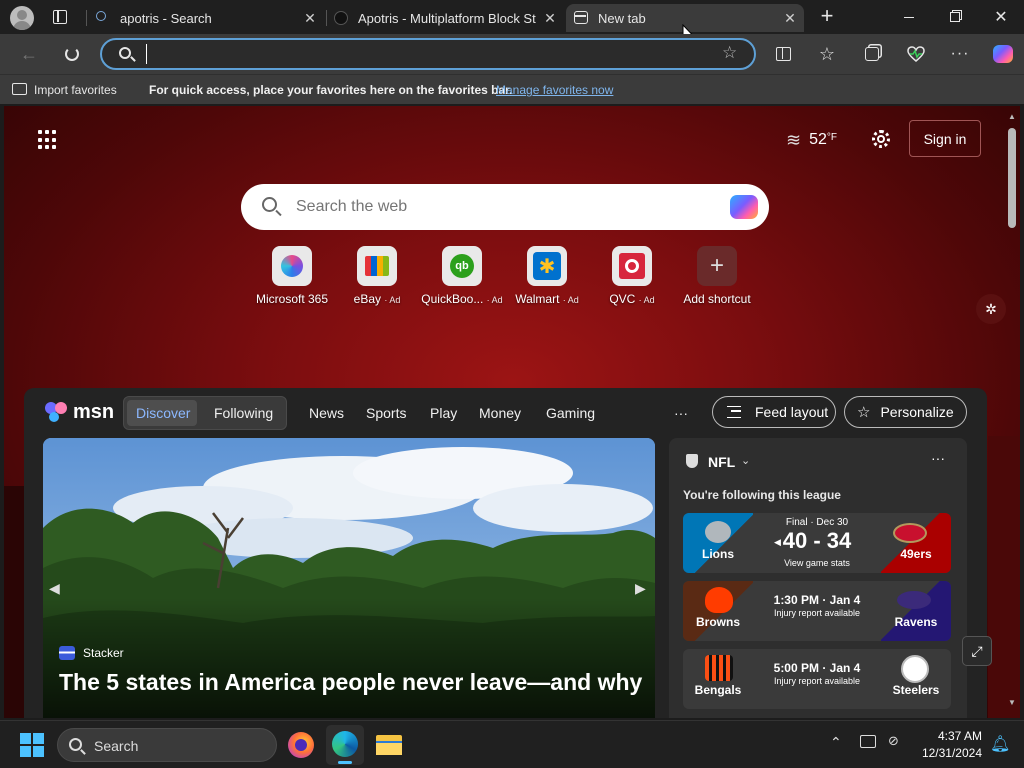  I want to click on navigation-bar: ← ☆ ☆ ···, so click(512, 54).